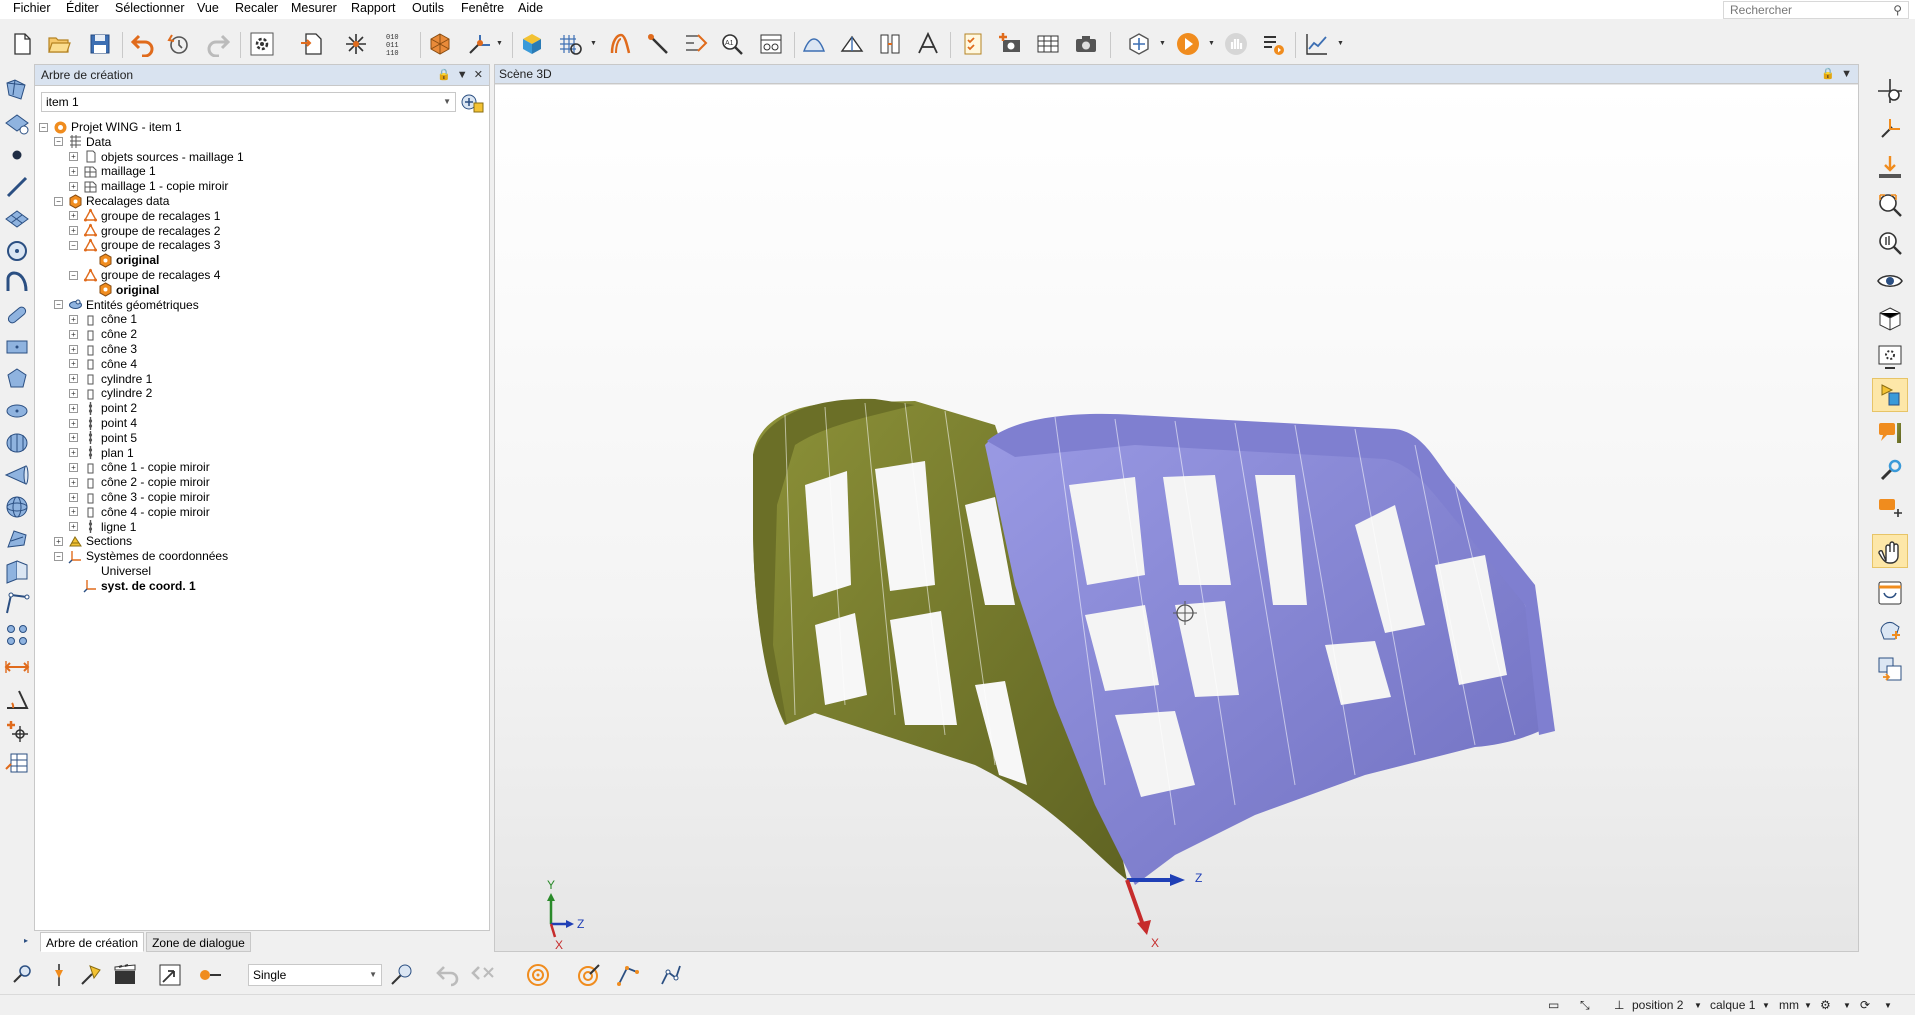 The width and height of the screenshot is (1915, 1015). I want to click on save-icon, so click(100, 44).